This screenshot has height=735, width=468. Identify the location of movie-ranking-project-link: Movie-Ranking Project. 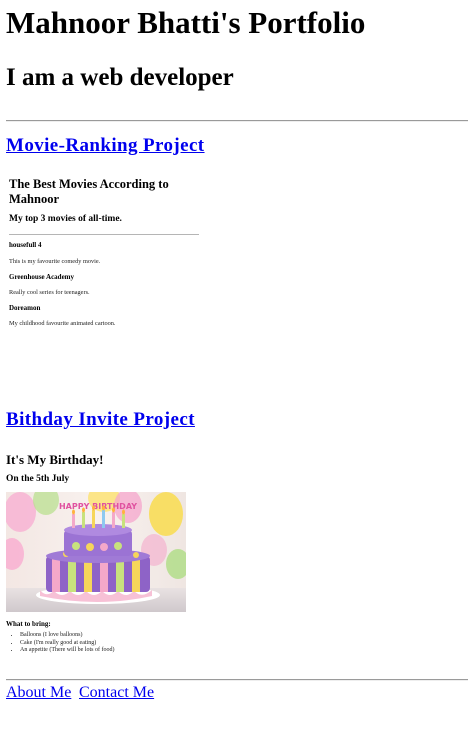
(105, 146).